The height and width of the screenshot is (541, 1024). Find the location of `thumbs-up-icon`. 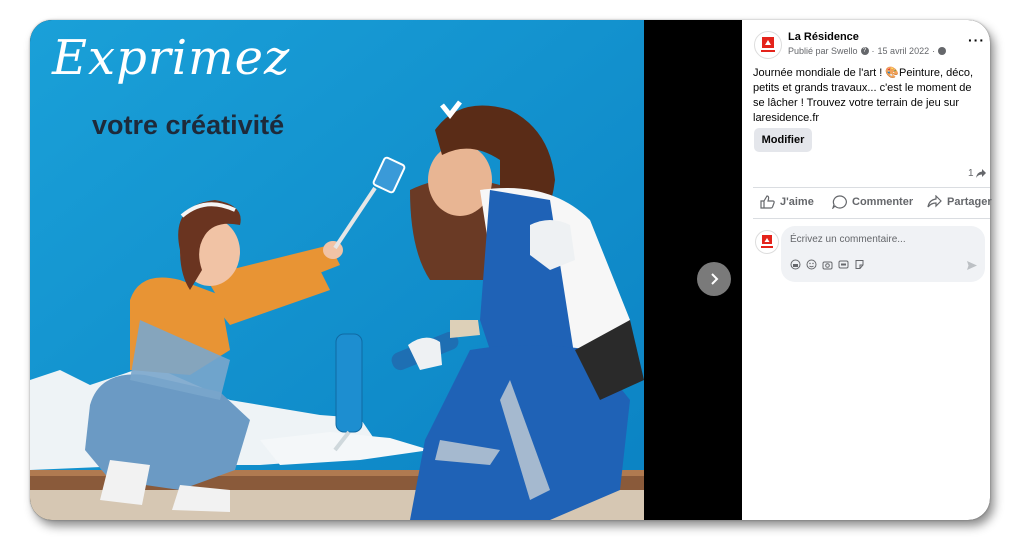

thumbs-up-icon is located at coordinates (767, 202).